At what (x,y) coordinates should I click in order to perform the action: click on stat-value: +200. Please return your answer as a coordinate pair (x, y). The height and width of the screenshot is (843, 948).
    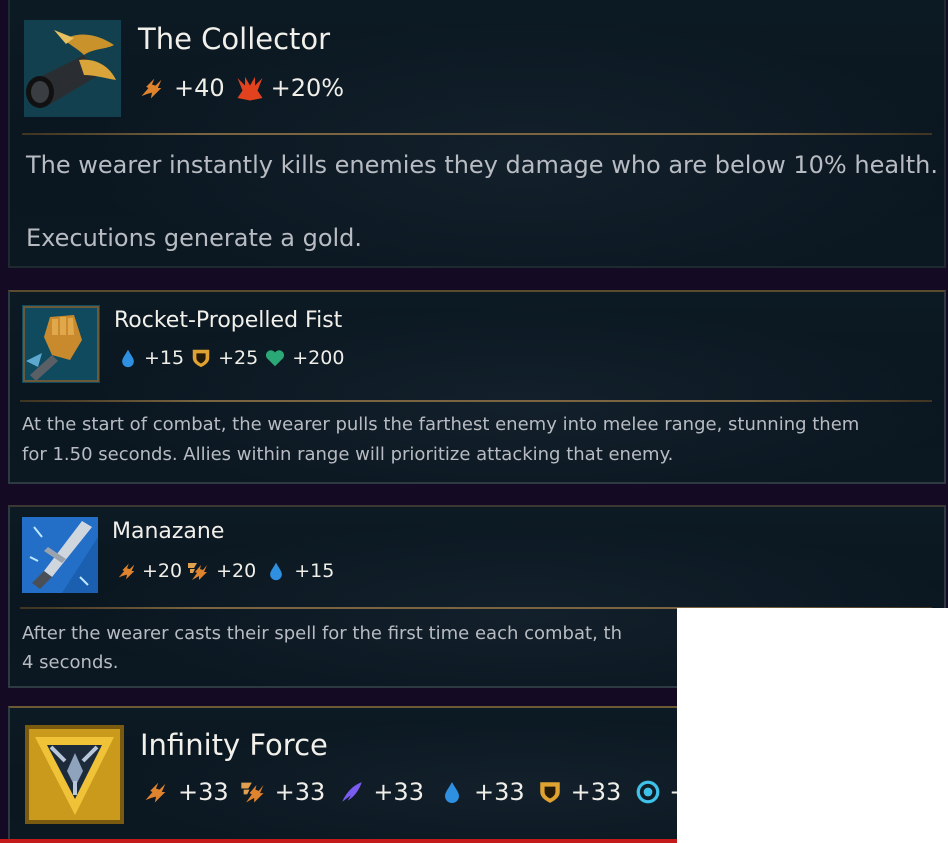
    Looking at the image, I should click on (318, 358).